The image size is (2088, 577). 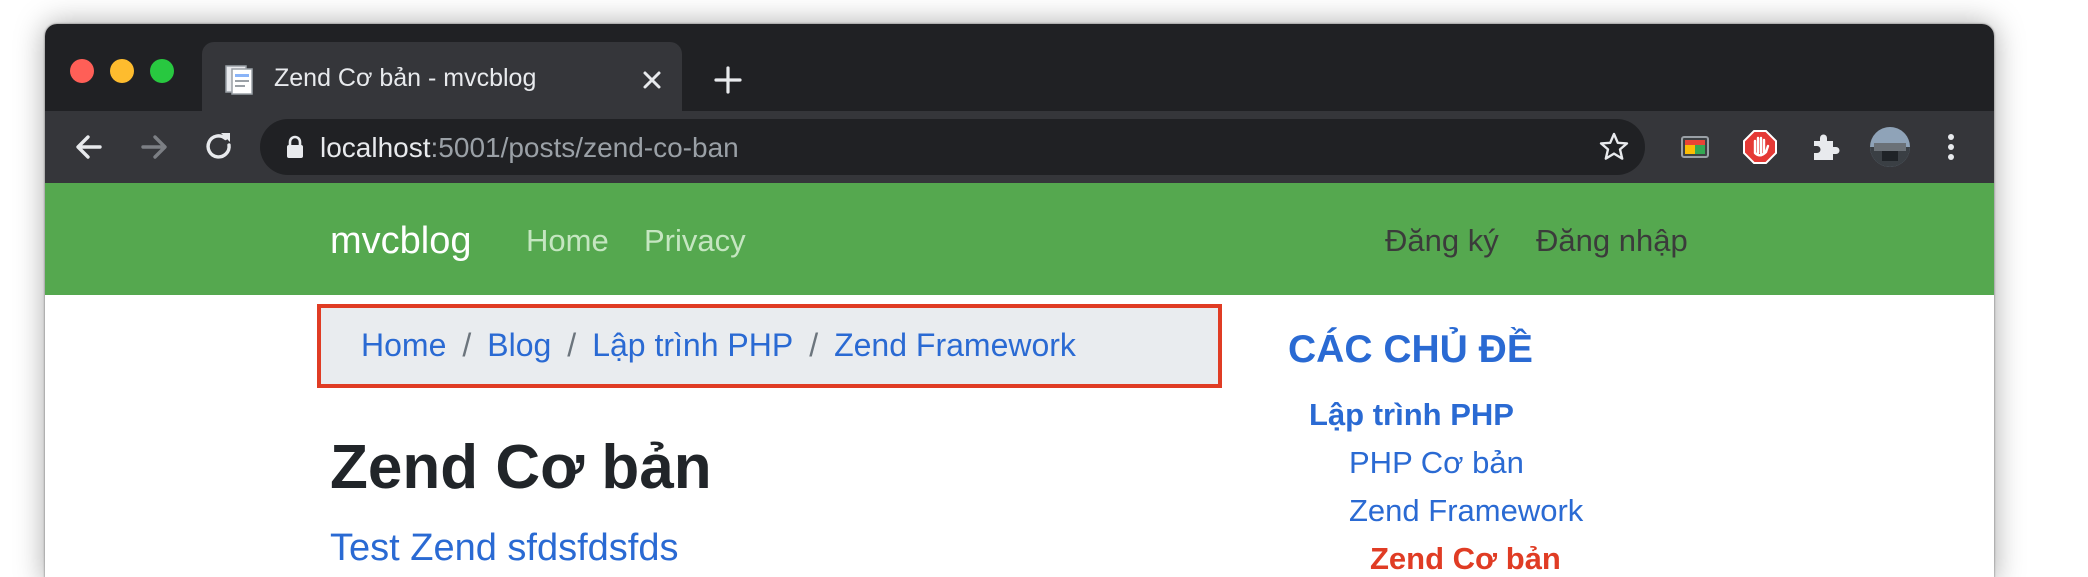 I want to click on breadcrumb-php: Lập trình PHP, so click(x=692, y=345).